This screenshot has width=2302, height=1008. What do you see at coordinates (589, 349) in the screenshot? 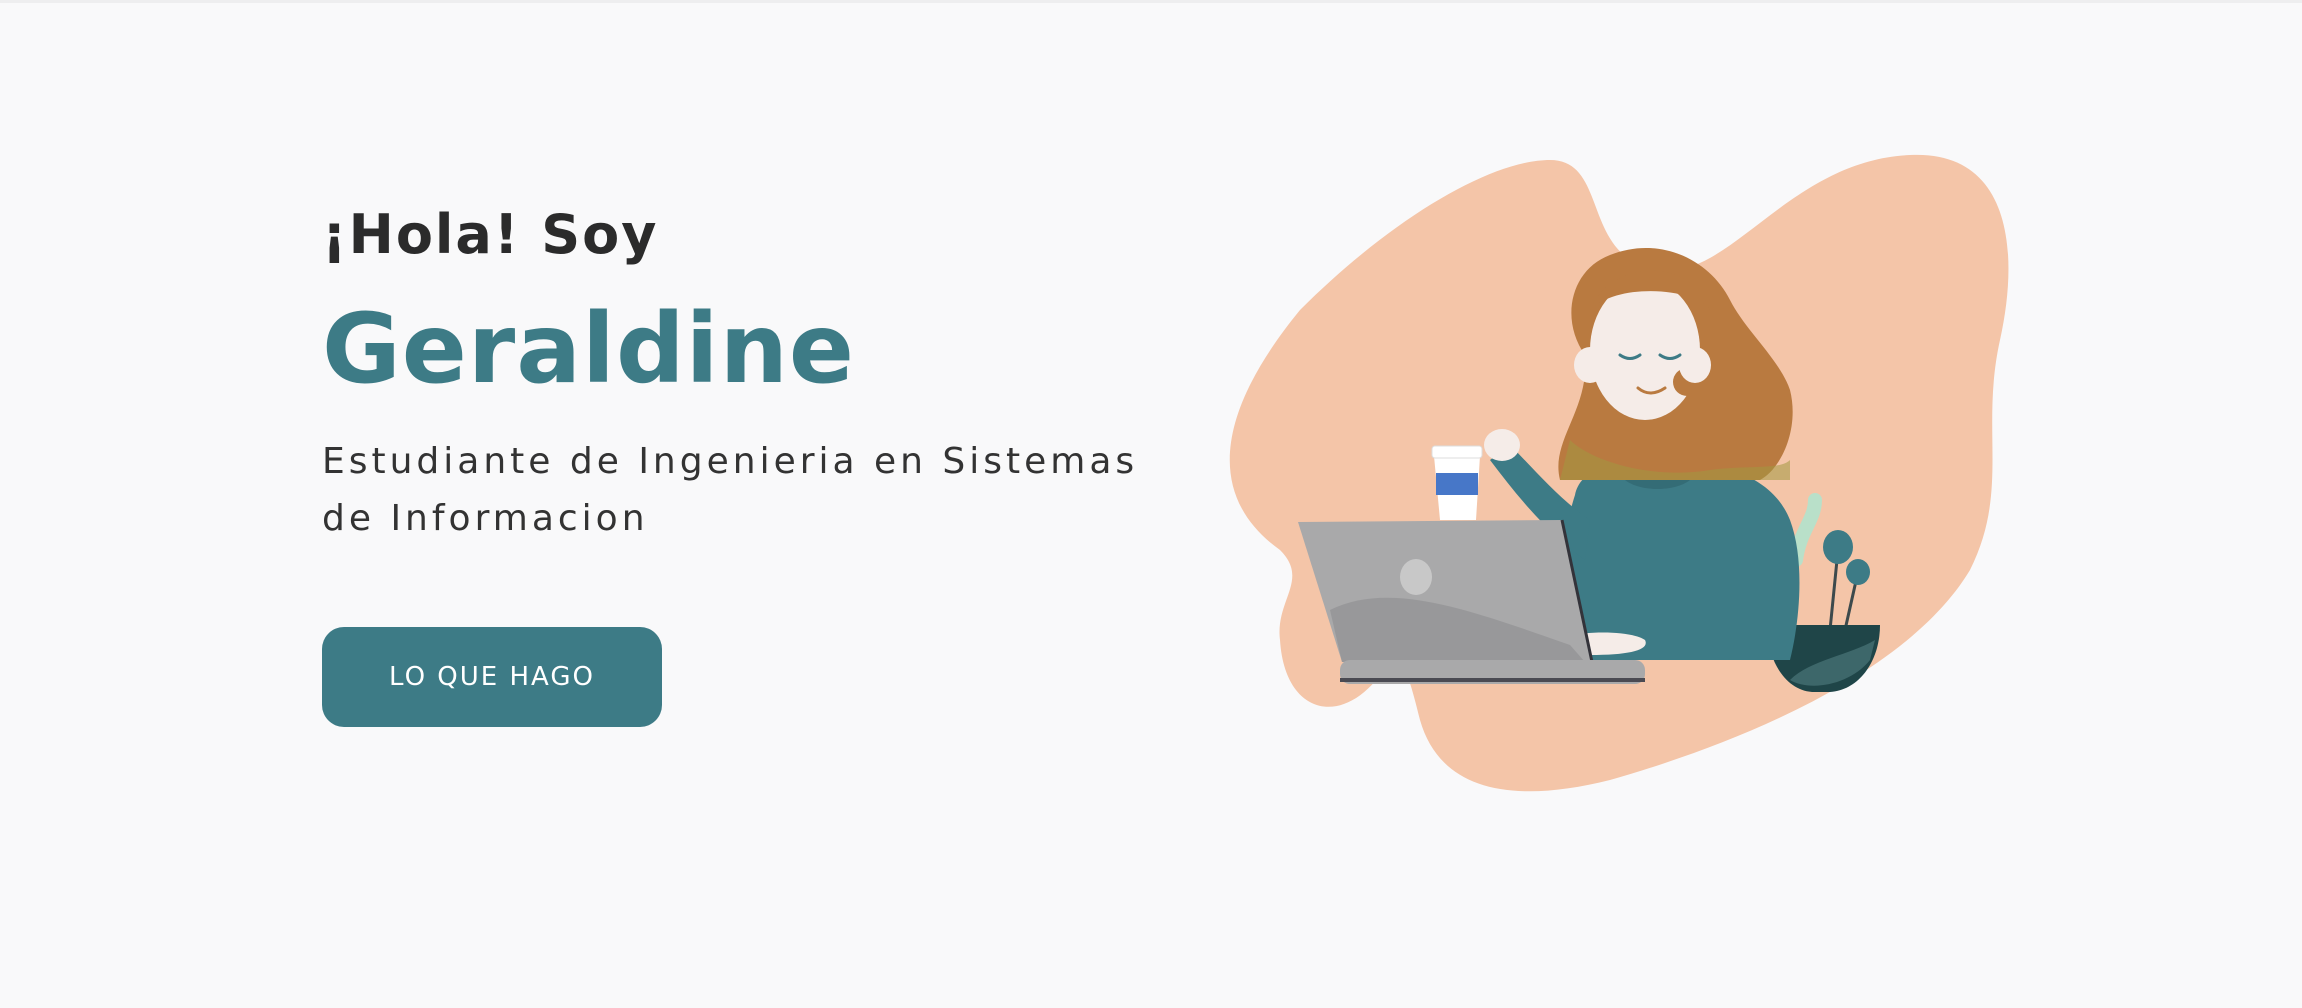
I see `hero-name: Geraldine` at bounding box center [589, 349].